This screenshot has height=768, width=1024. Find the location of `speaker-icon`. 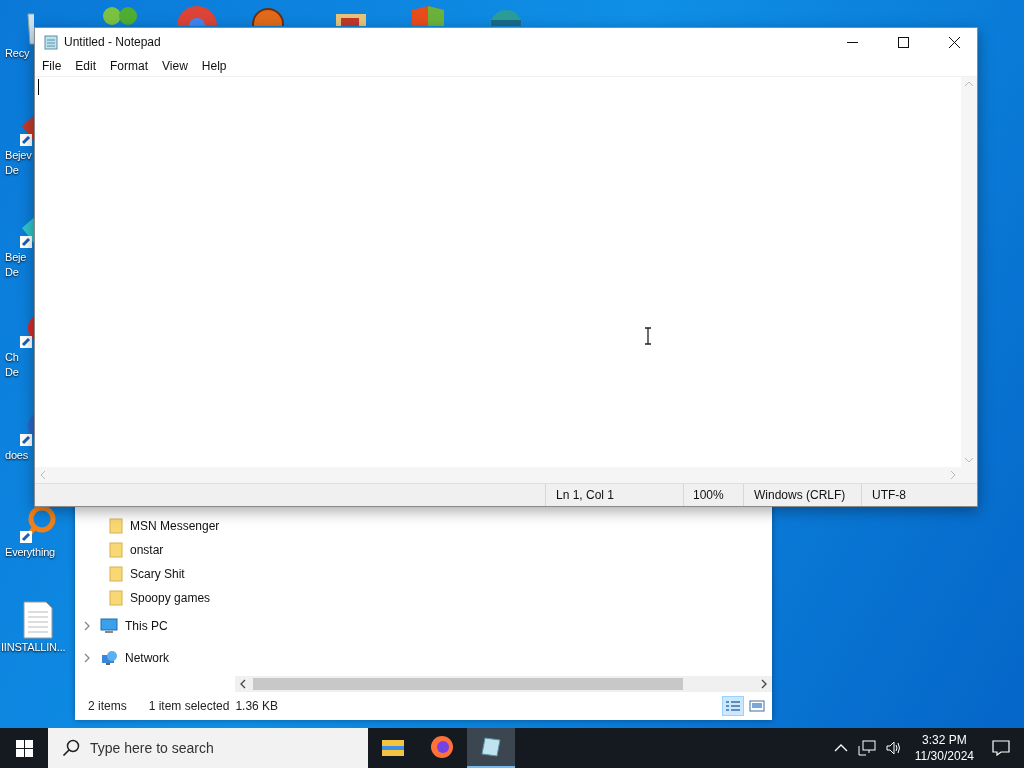

speaker-icon is located at coordinates (893, 748).